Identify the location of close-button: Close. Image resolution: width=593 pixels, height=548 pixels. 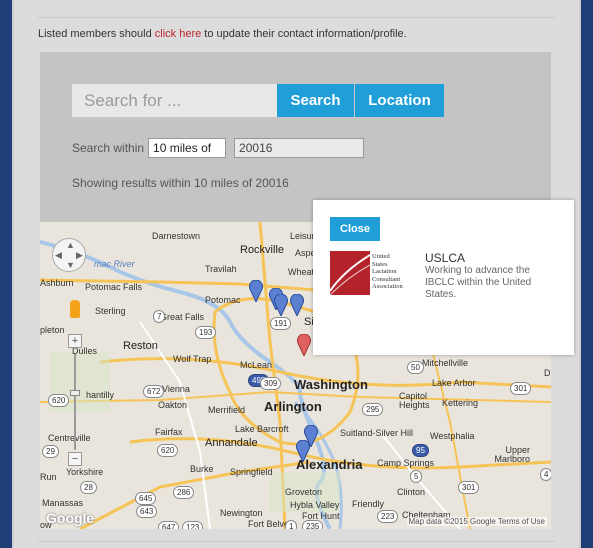
(355, 229).